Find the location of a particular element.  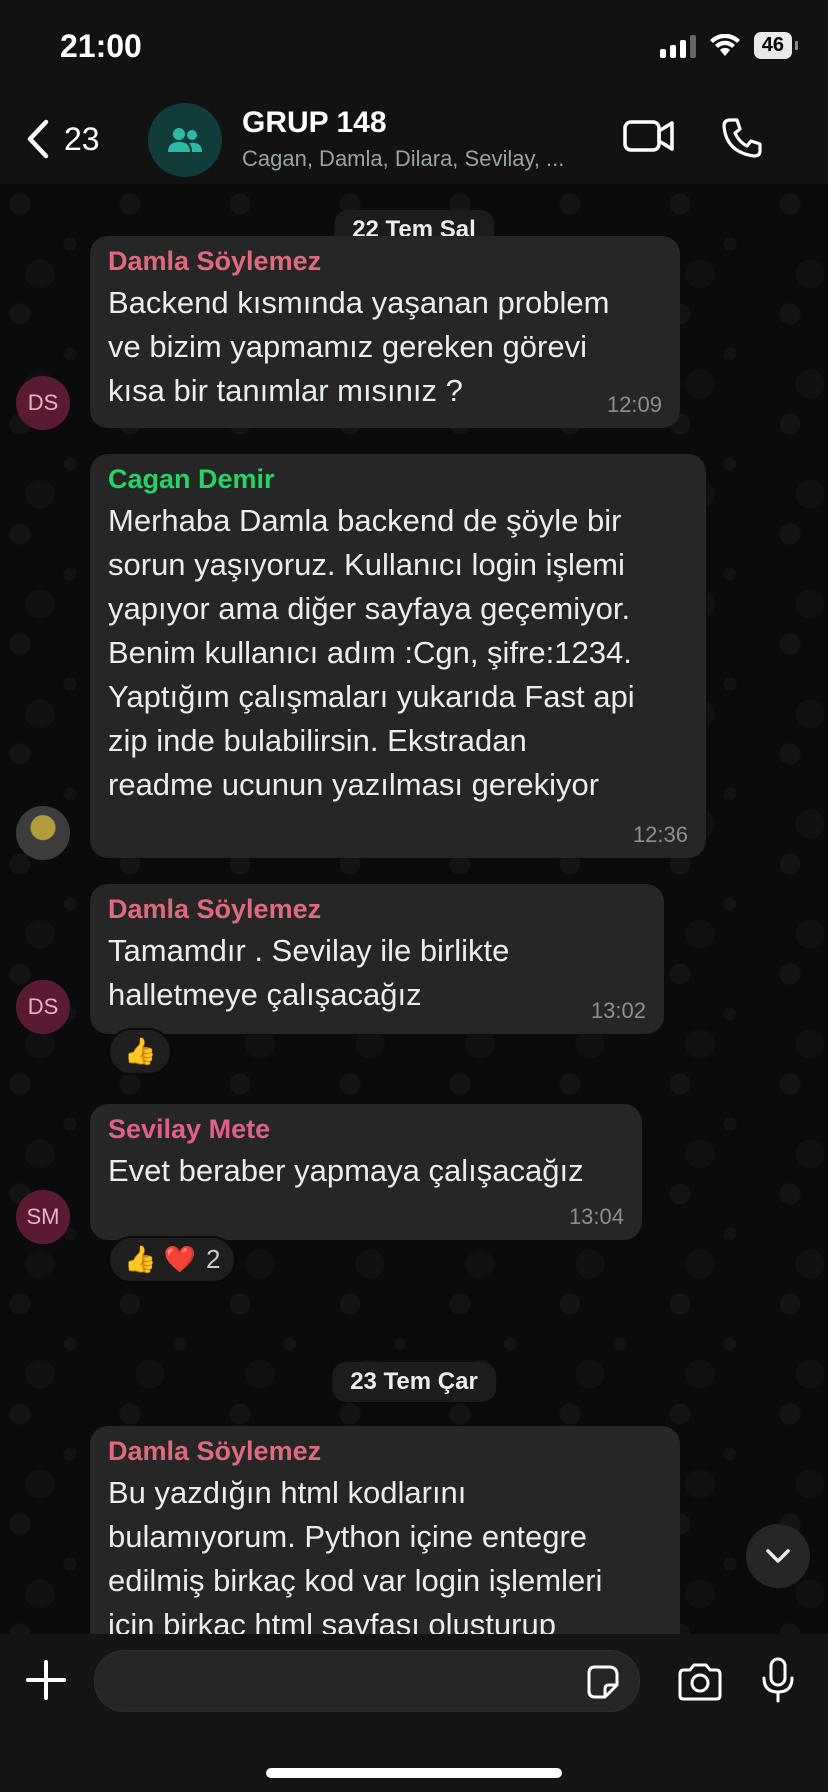

scroll-to-bottom-button is located at coordinates (778, 1556).